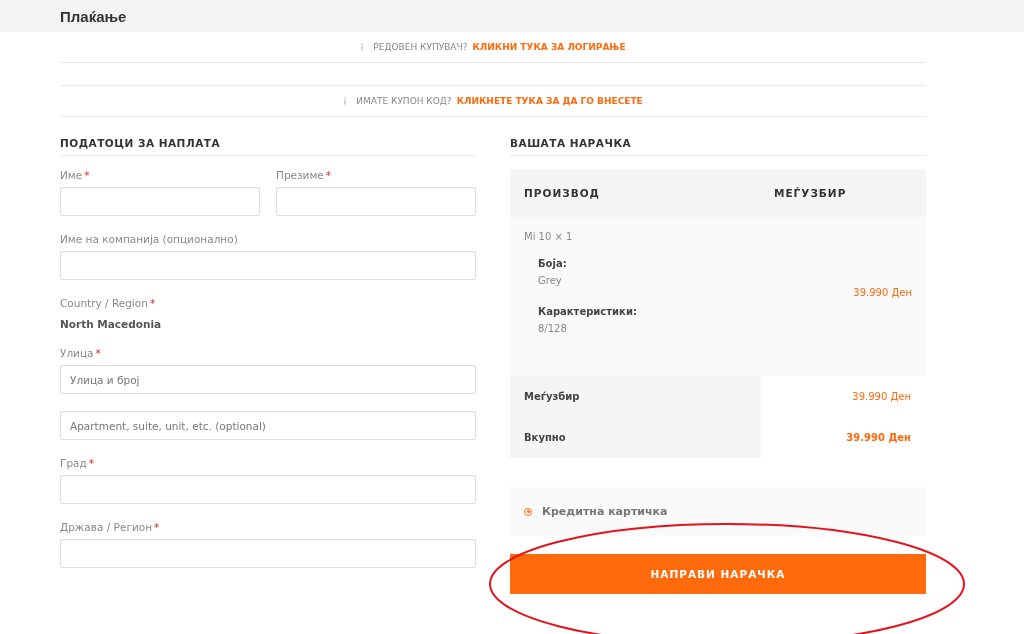 The width and height of the screenshot is (1024, 634). Describe the element at coordinates (882, 292) in the screenshot. I see `item-price: 39.990 Ден` at that location.